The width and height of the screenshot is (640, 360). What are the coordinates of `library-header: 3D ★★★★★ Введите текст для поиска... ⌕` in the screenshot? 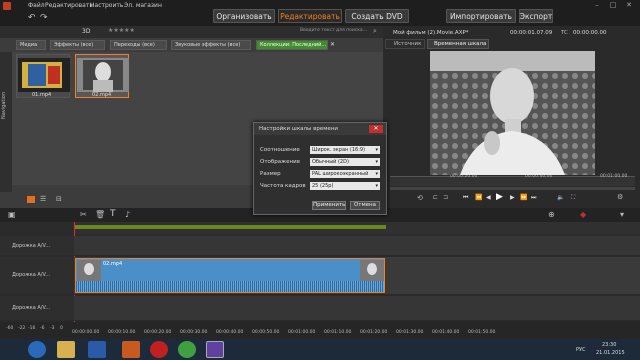 It's located at (191, 32).